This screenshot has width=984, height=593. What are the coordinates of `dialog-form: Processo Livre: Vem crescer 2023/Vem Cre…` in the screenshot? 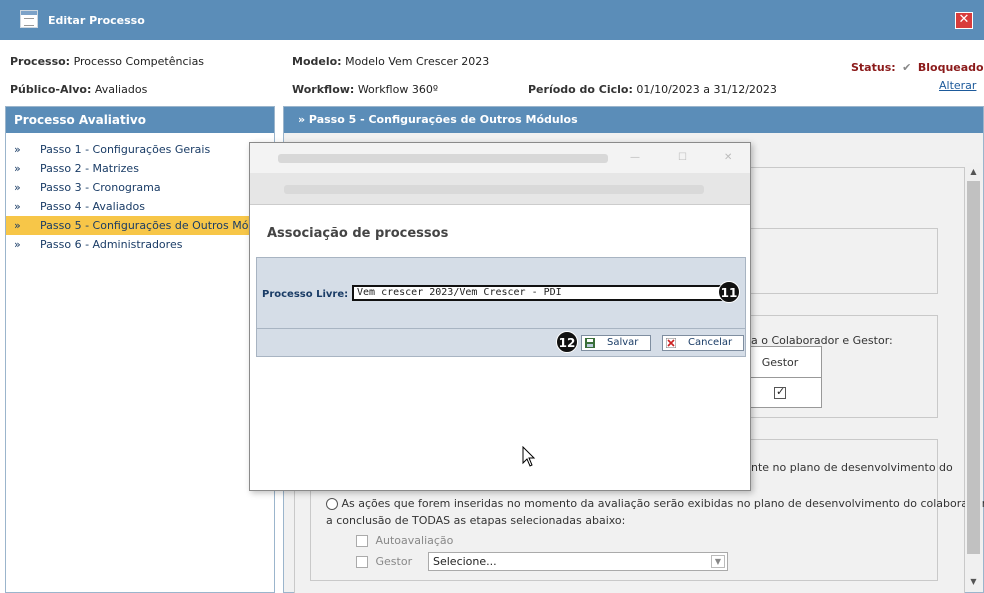 It's located at (501, 307).